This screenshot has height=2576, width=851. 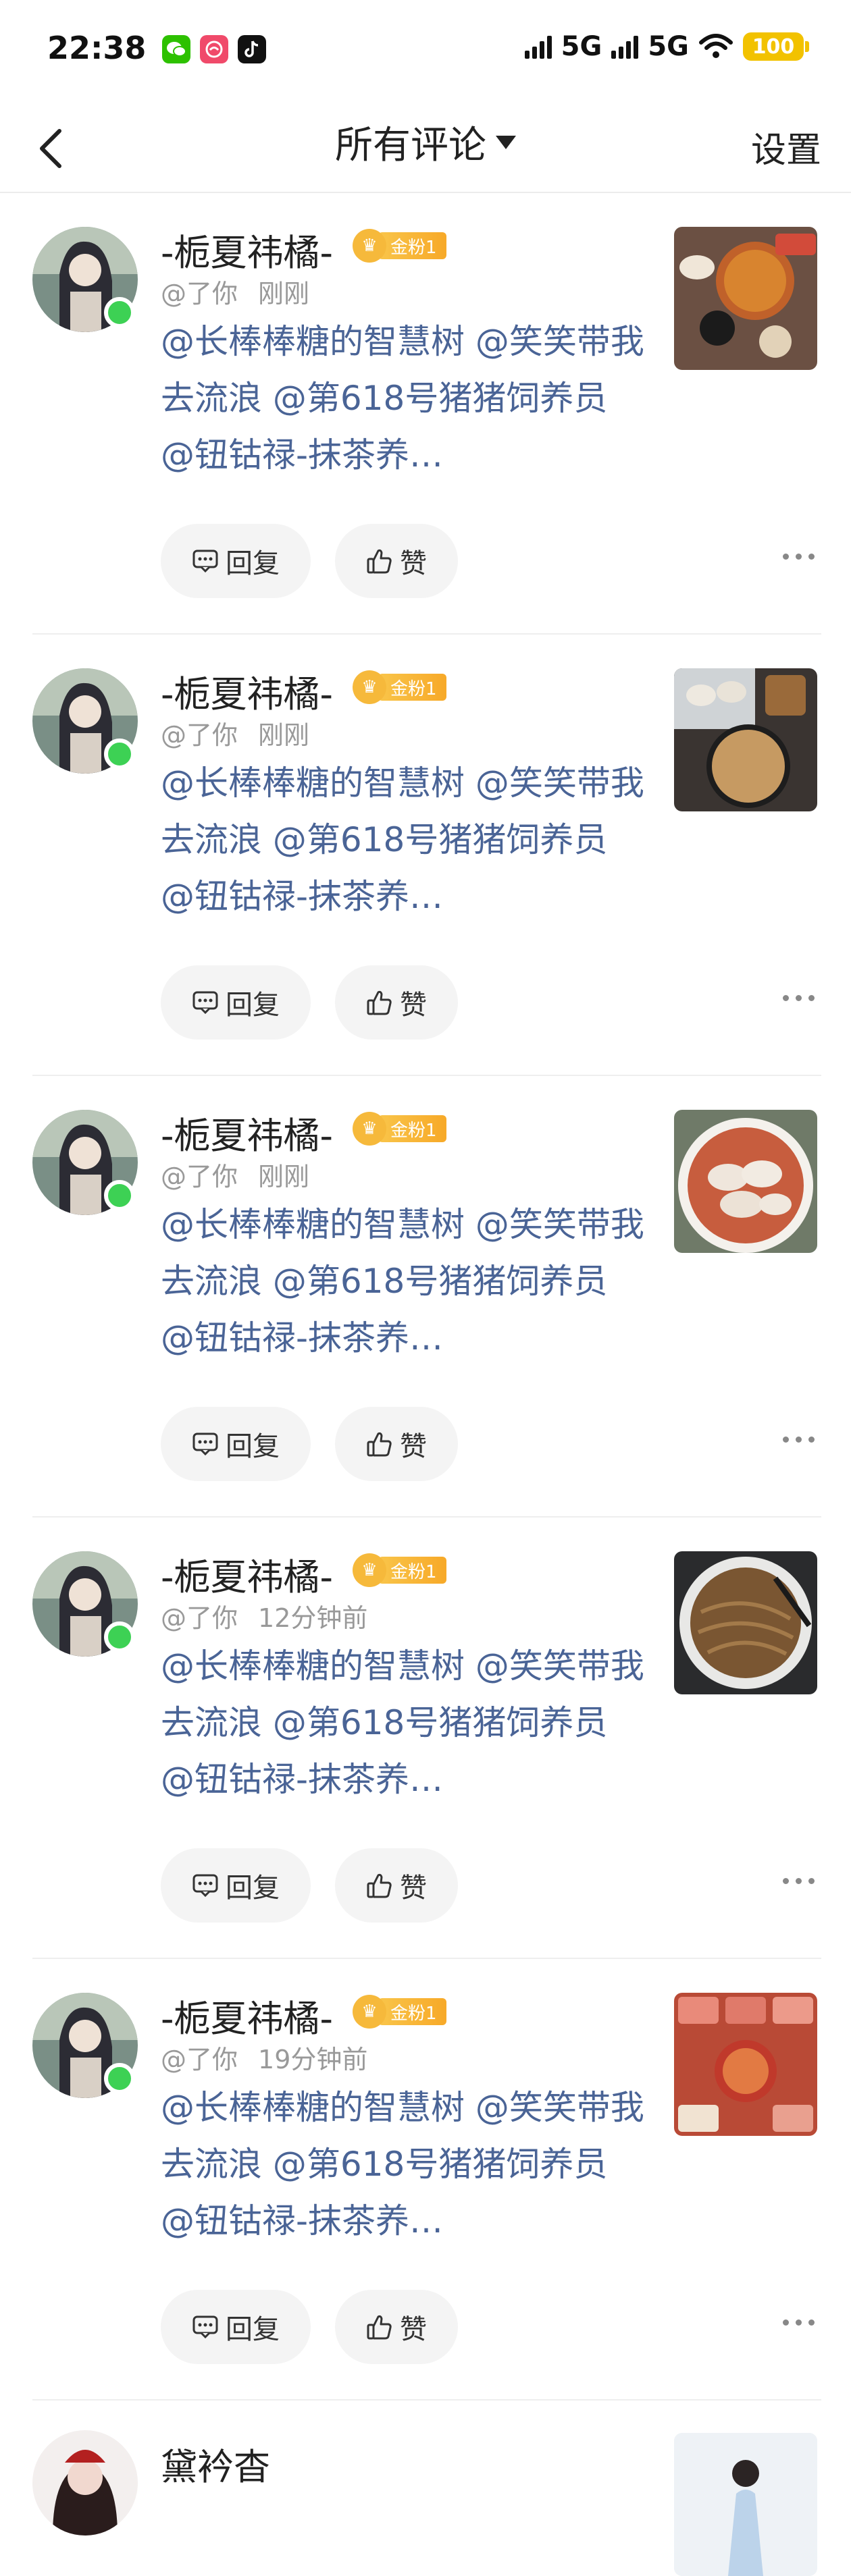 I want to click on notification-app-icons, so click(x=214, y=49).